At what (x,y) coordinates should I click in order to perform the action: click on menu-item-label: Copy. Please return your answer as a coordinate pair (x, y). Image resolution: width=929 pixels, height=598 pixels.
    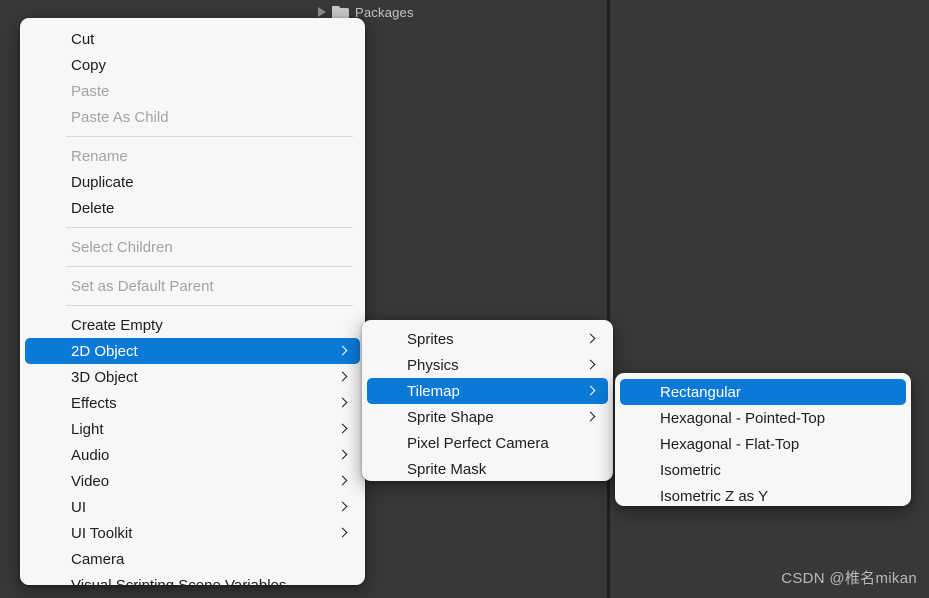
    Looking at the image, I should click on (89, 65).